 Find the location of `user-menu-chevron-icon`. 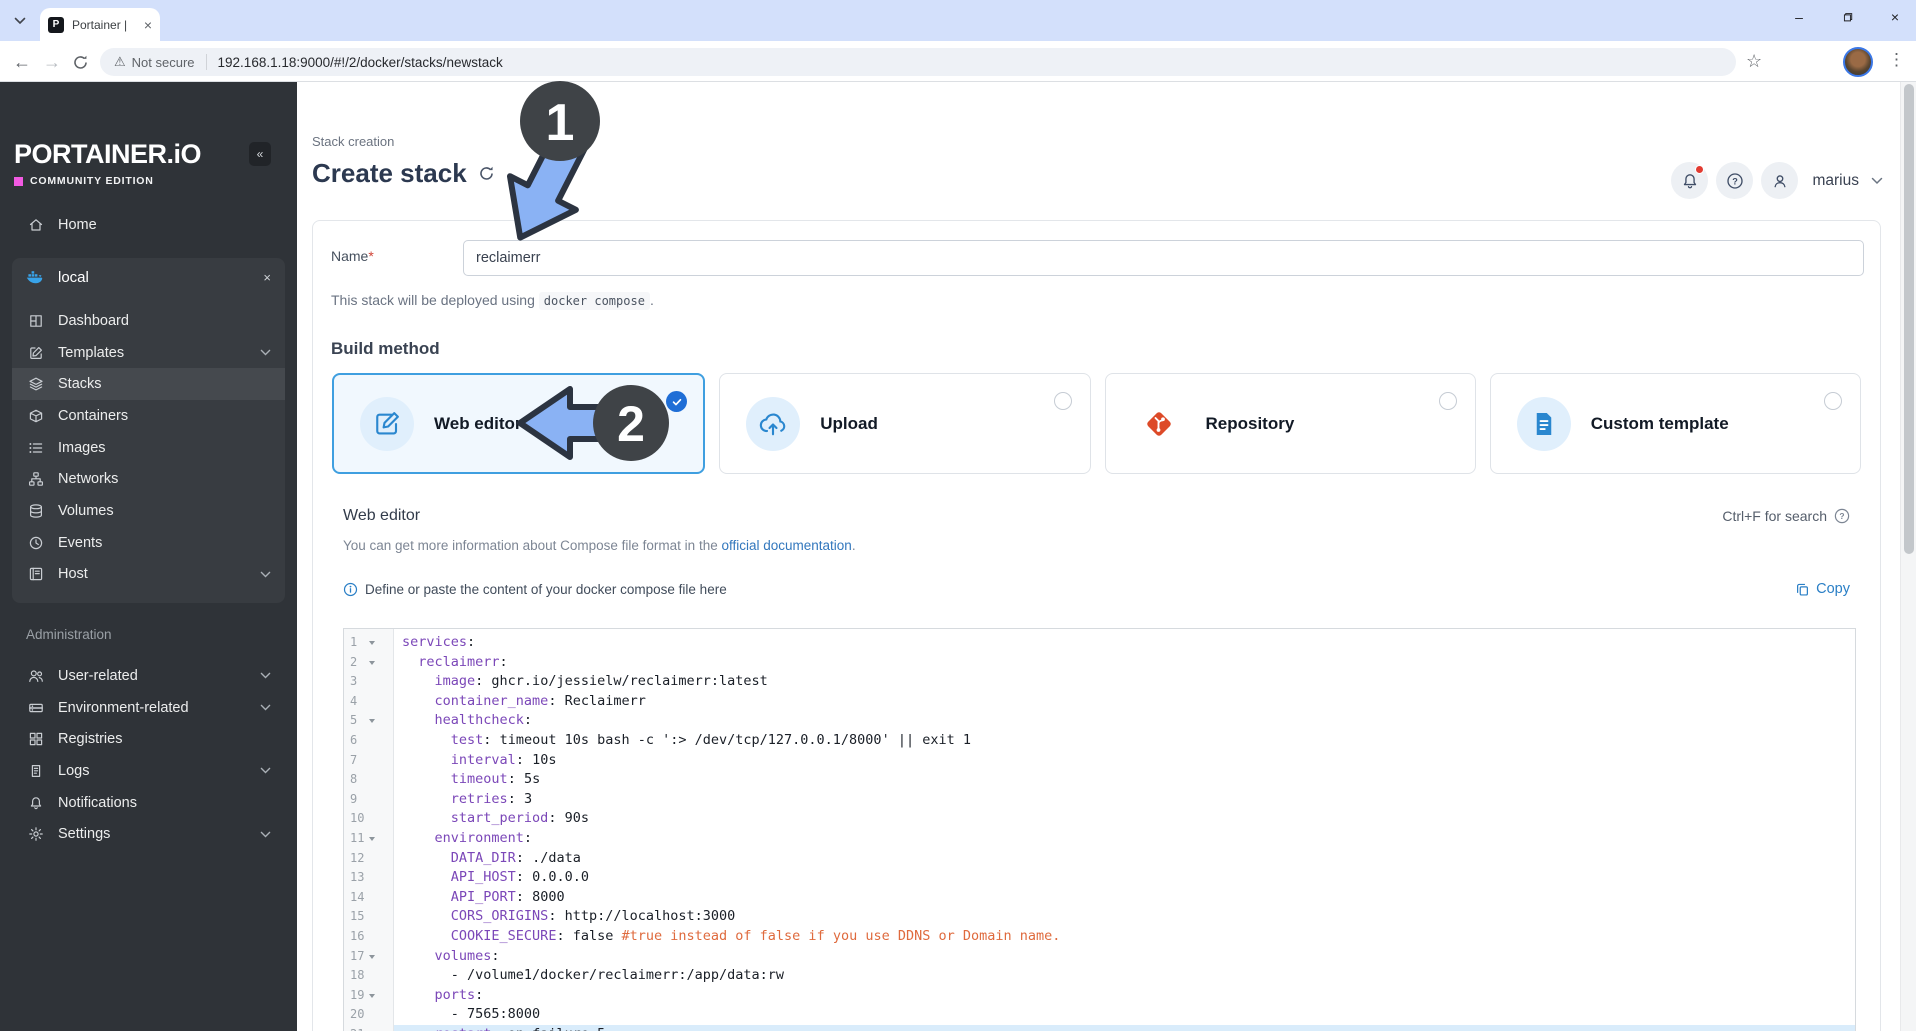

user-menu-chevron-icon is located at coordinates (1877, 181).